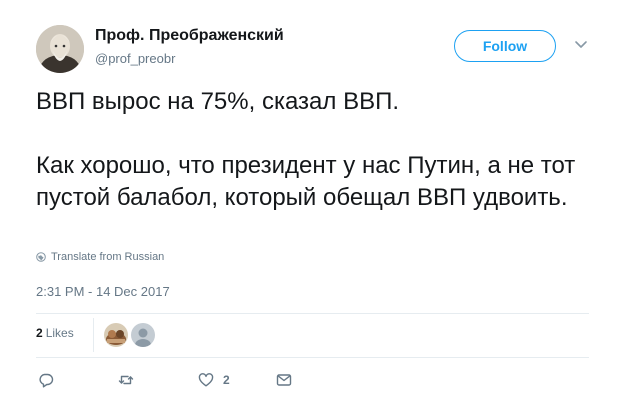 The height and width of the screenshot is (409, 620). What do you see at coordinates (206, 380) in the screenshot?
I see `heart-icon` at bounding box center [206, 380].